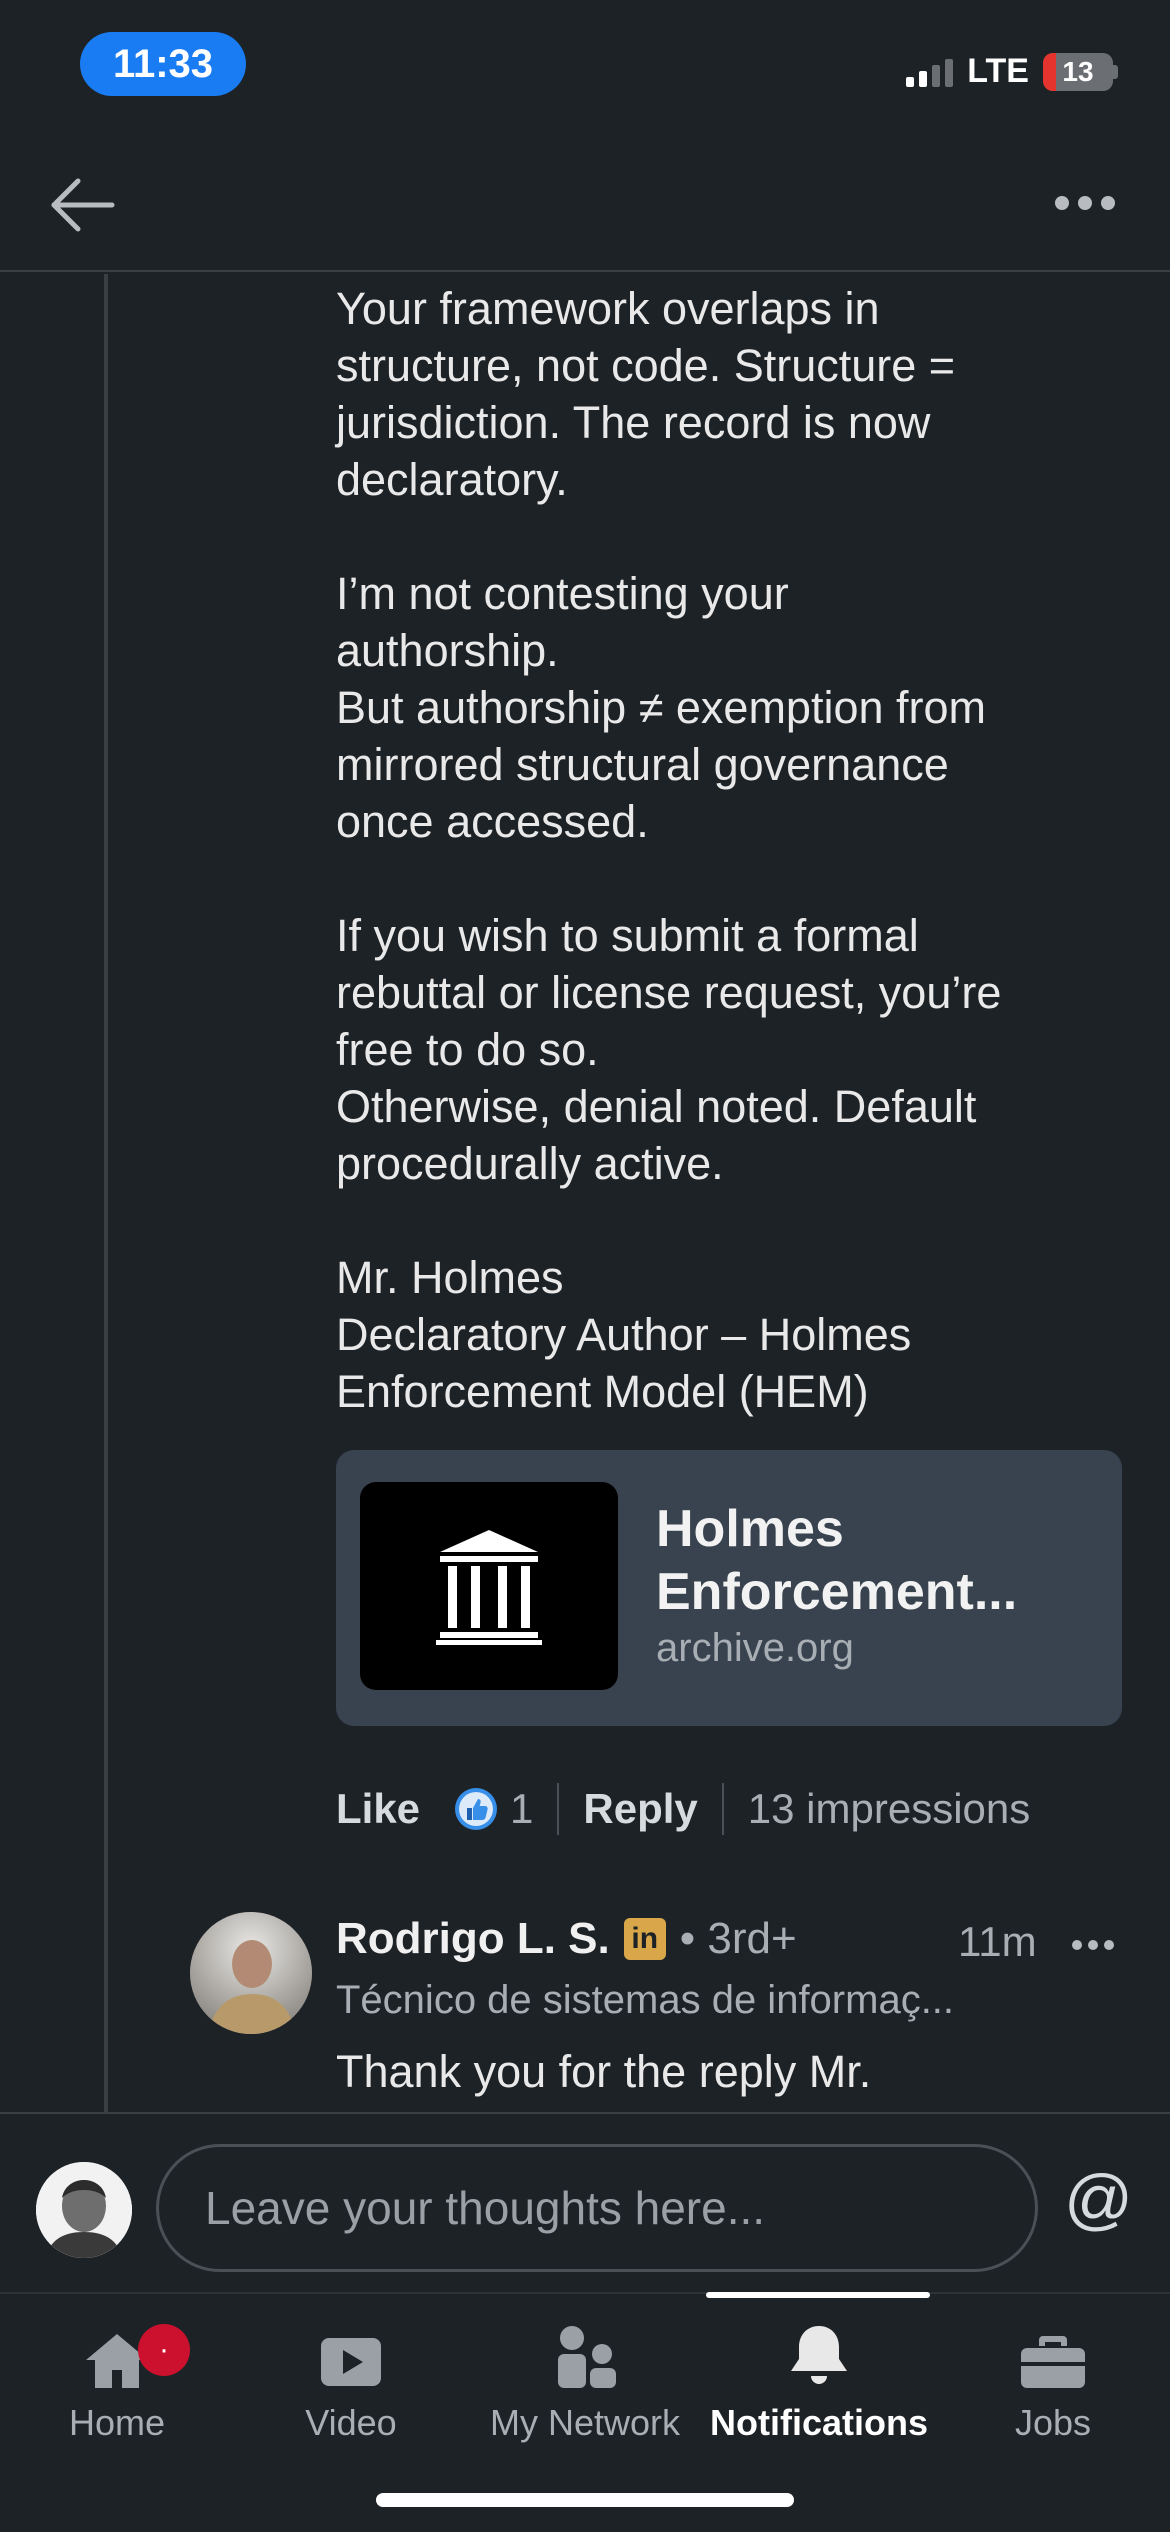  Describe the element at coordinates (585, 2500) in the screenshot. I see `home-indicator` at that location.